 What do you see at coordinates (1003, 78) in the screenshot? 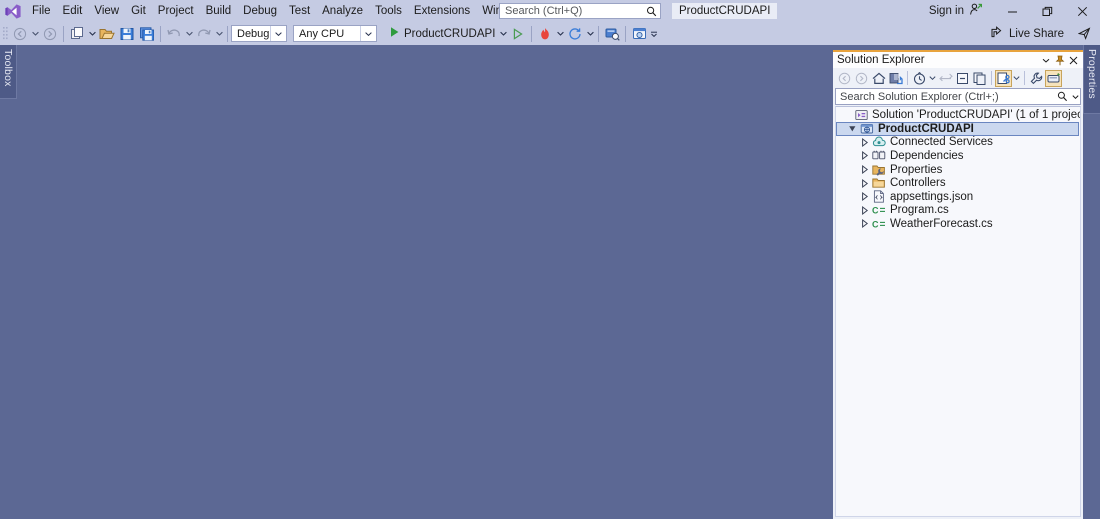
I see `se-preview-selected-items-icon` at bounding box center [1003, 78].